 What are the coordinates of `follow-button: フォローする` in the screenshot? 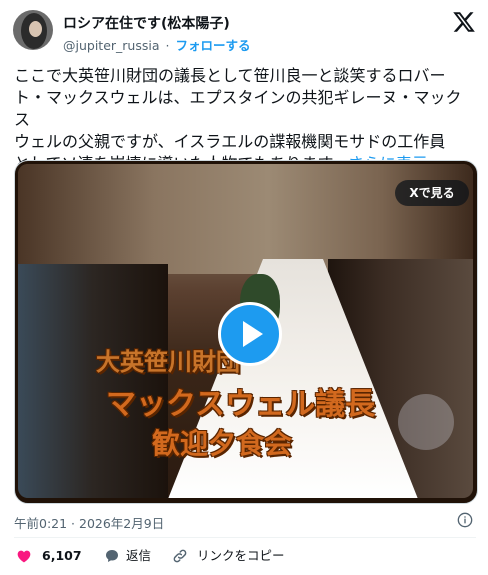 It's located at (212, 45).